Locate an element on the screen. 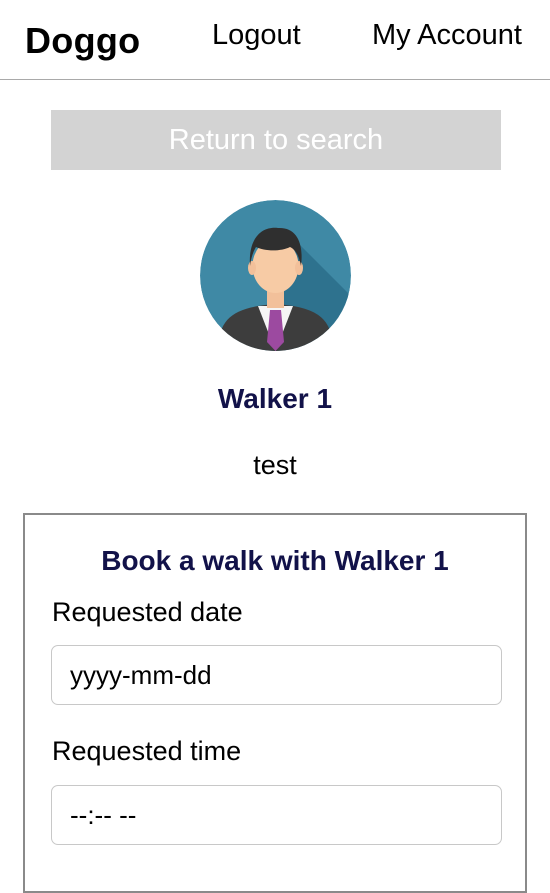 The image size is (550, 893). requested-date-label: Requested date is located at coordinates (147, 612).